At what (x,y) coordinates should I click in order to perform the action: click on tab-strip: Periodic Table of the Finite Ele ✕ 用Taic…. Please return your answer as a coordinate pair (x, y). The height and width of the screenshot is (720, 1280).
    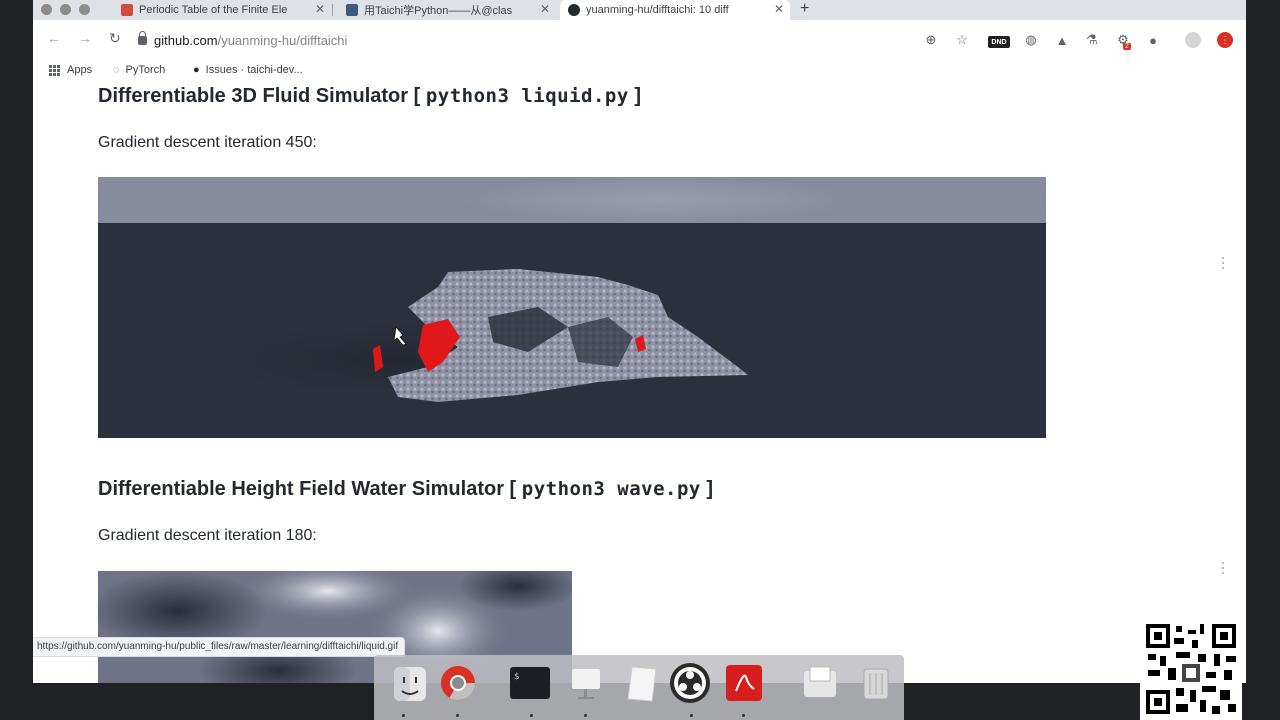
    Looking at the image, I should click on (639, 10).